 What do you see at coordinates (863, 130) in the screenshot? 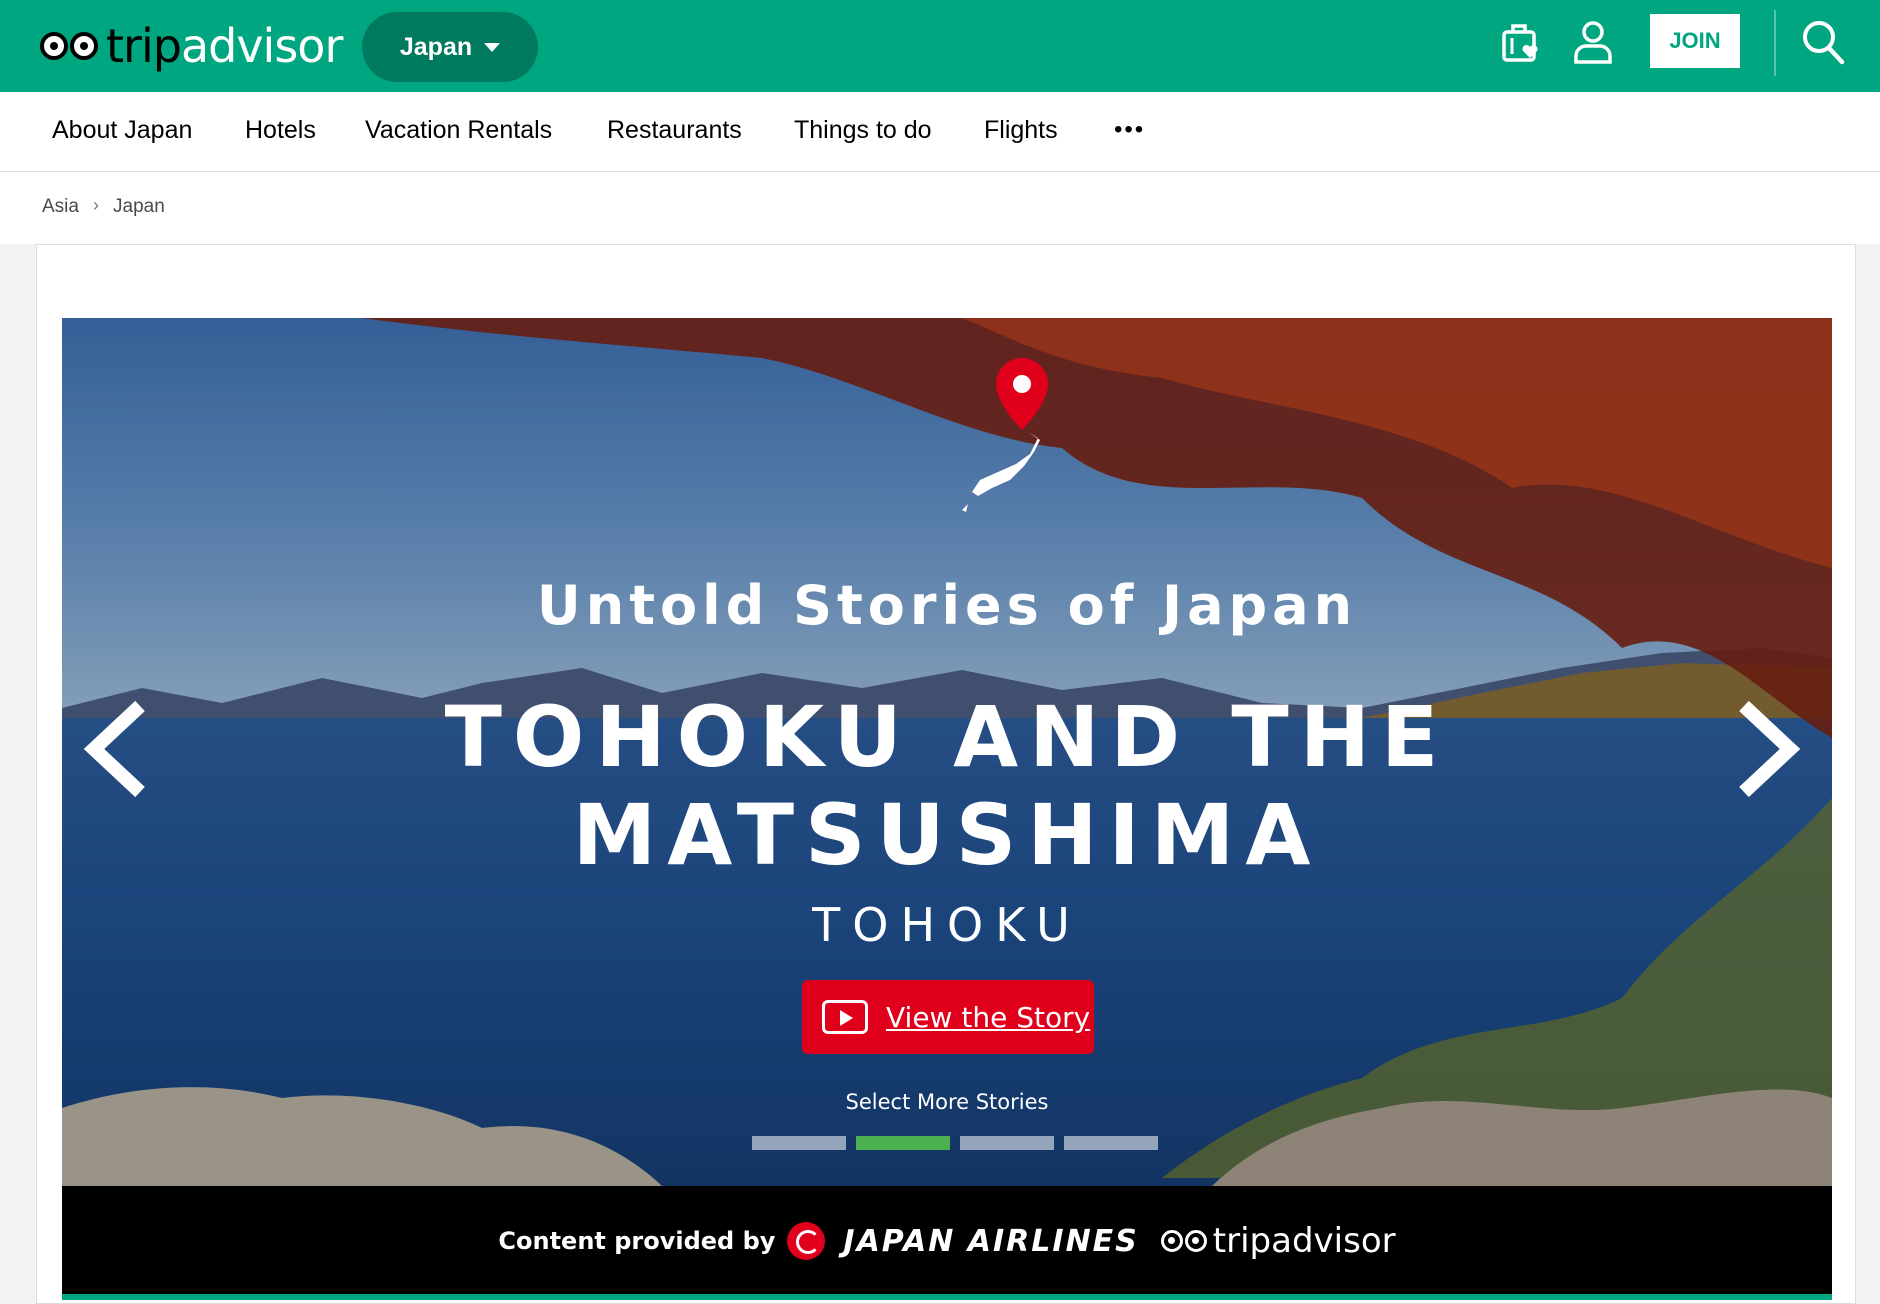
I see `nav-item-things-to-do: Things to do` at bounding box center [863, 130].